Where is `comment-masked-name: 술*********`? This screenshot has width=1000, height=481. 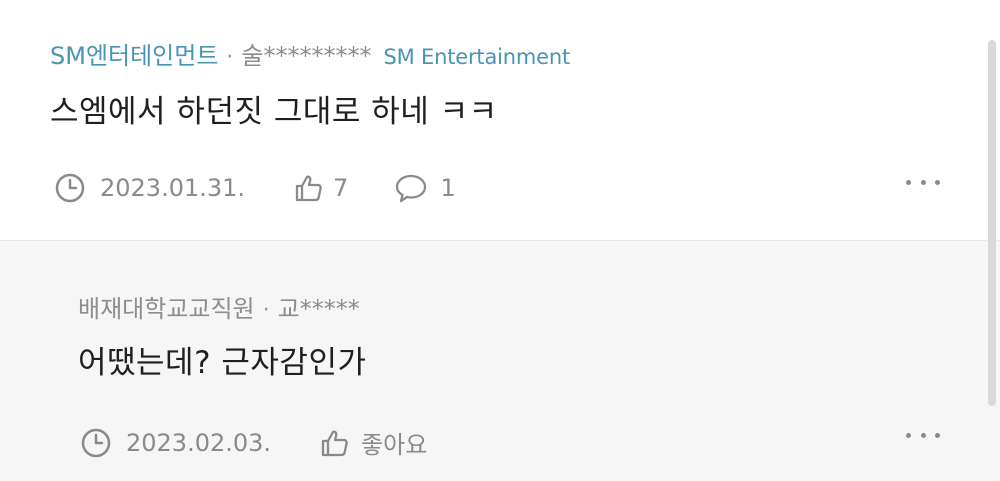
comment-masked-name: 술********* is located at coordinates (306, 56).